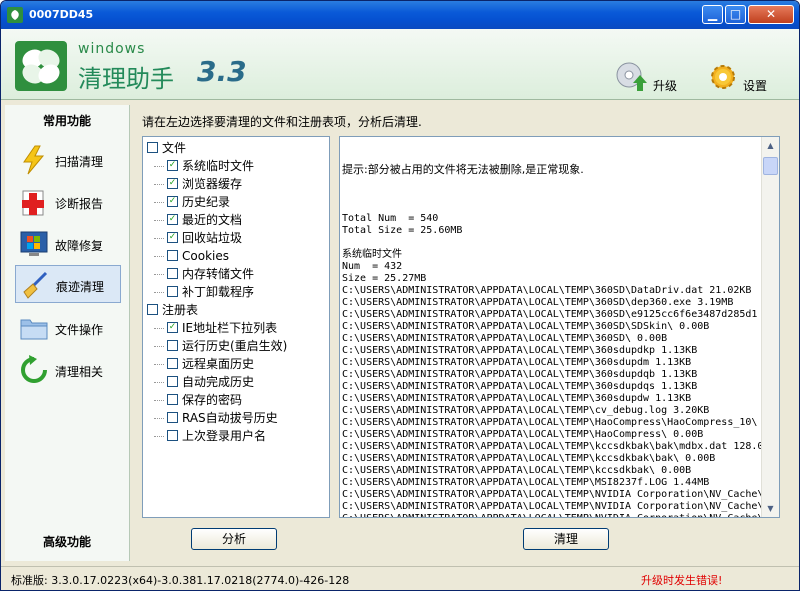  What do you see at coordinates (70, 160) in the screenshot?
I see `nav-item-scan-clean: 扫描清理` at bounding box center [70, 160].